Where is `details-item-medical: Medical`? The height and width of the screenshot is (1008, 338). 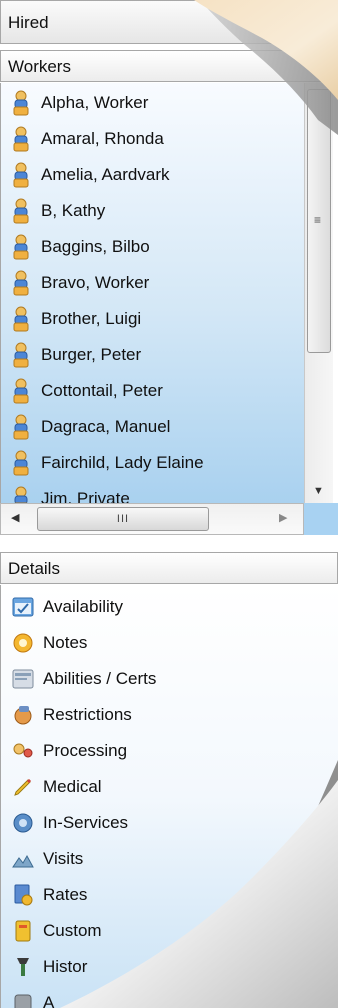 details-item-medical: Medical is located at coordinates (169, 787).